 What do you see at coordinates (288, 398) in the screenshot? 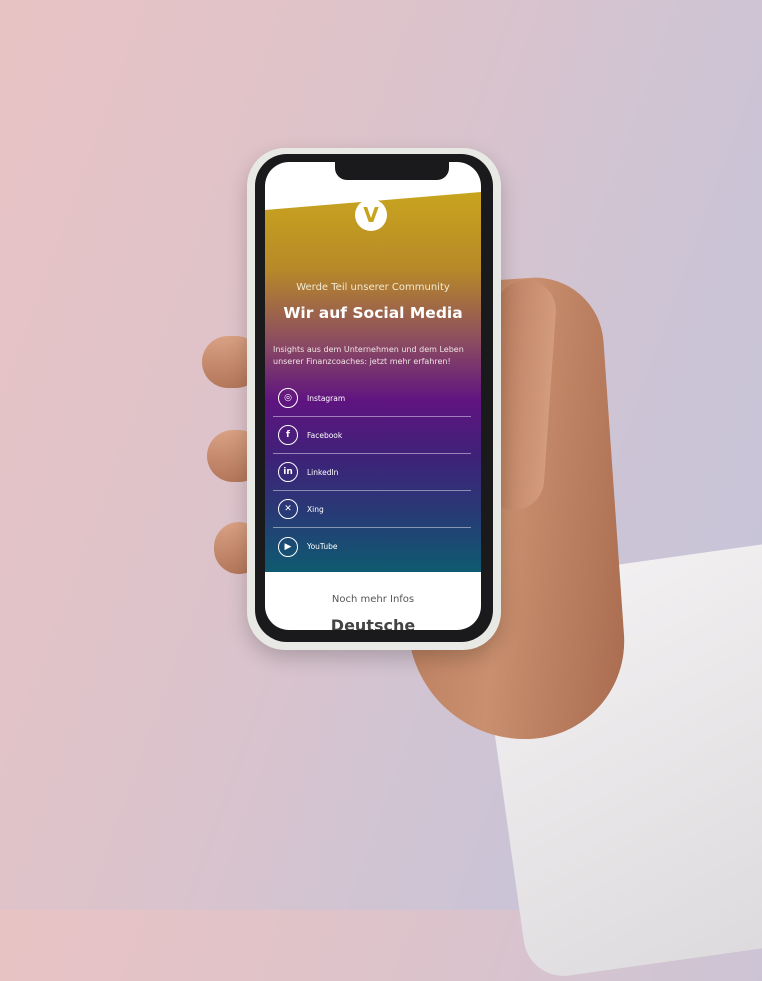
I see `instagram-icon: ◎` at bounding box center [288, 398].